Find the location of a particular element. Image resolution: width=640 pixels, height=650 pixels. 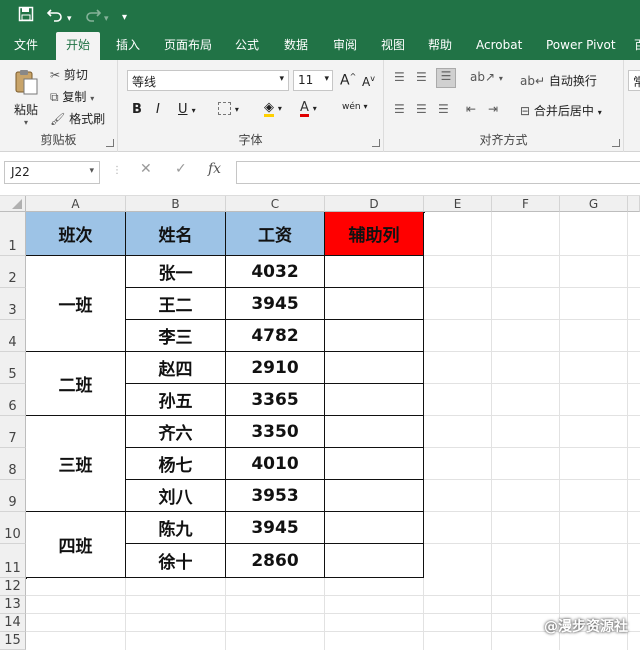

salary-cell: 2860 is located at coordinates (275, 561).